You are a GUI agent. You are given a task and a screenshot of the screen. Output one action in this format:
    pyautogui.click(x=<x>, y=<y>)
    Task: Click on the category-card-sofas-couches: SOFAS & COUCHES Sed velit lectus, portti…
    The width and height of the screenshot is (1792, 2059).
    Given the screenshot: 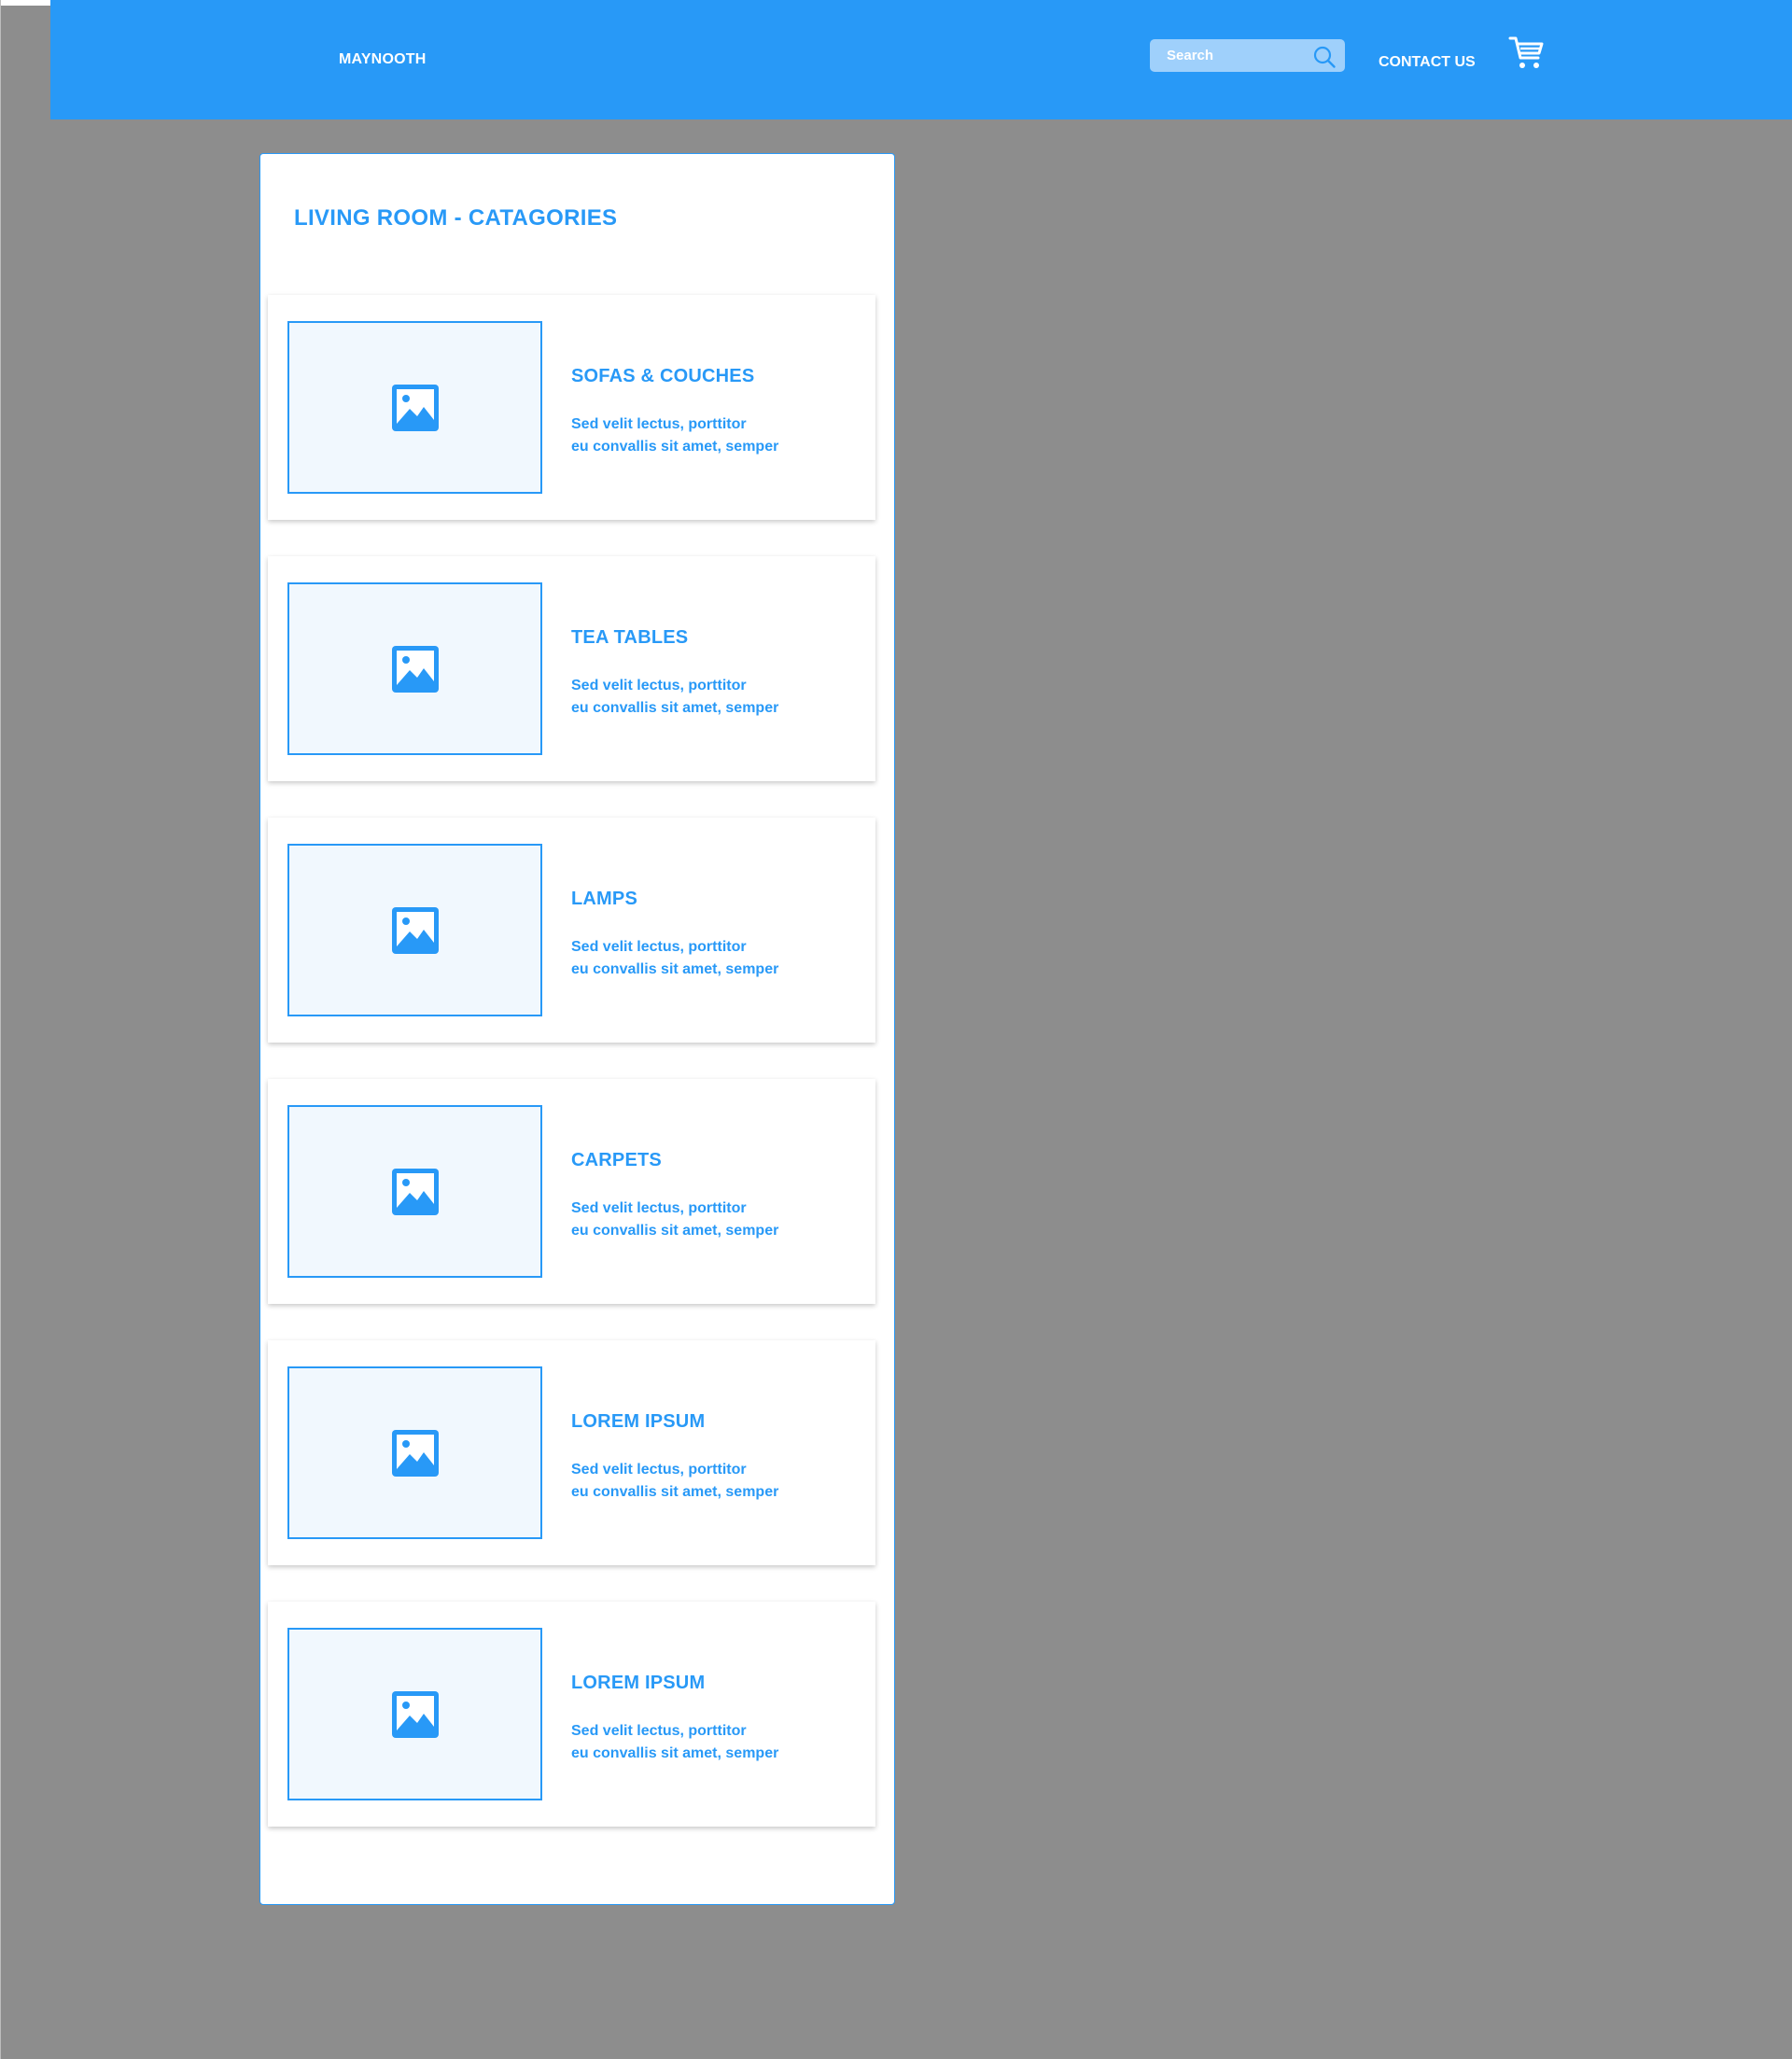 What is the action you would take?
    pyautogui.click(x=571, y=407)
    